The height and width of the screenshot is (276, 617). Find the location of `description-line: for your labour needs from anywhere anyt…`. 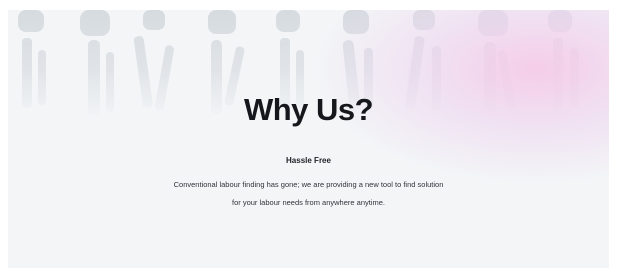

description-line: for your labour needs from anywhere anyt… is located at coordinates (308, 202).